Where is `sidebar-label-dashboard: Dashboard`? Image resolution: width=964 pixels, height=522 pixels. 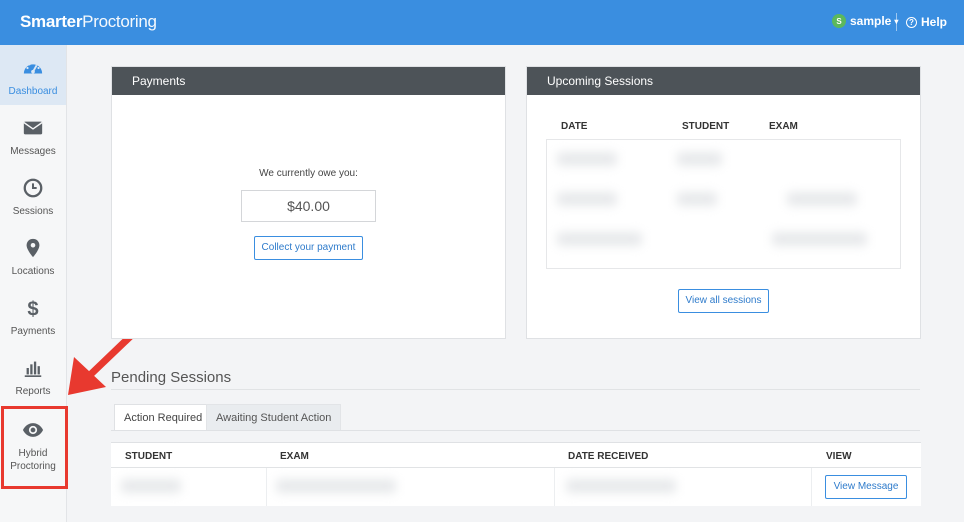 sidebar-label-dashboard: Dashboard is located at coordinates (33, 91).